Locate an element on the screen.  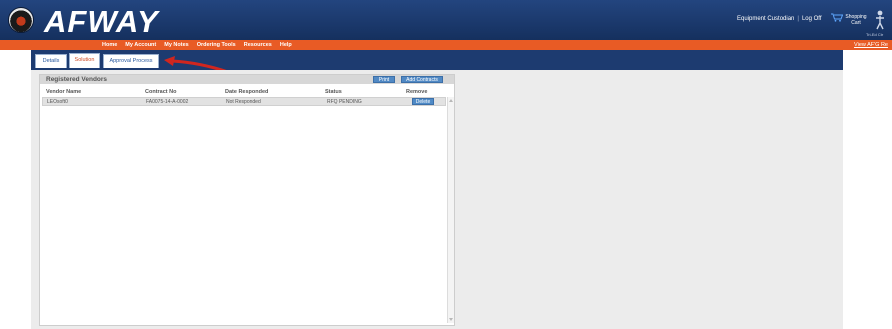
afway-seal-icon is located at coordinates (21, 20).